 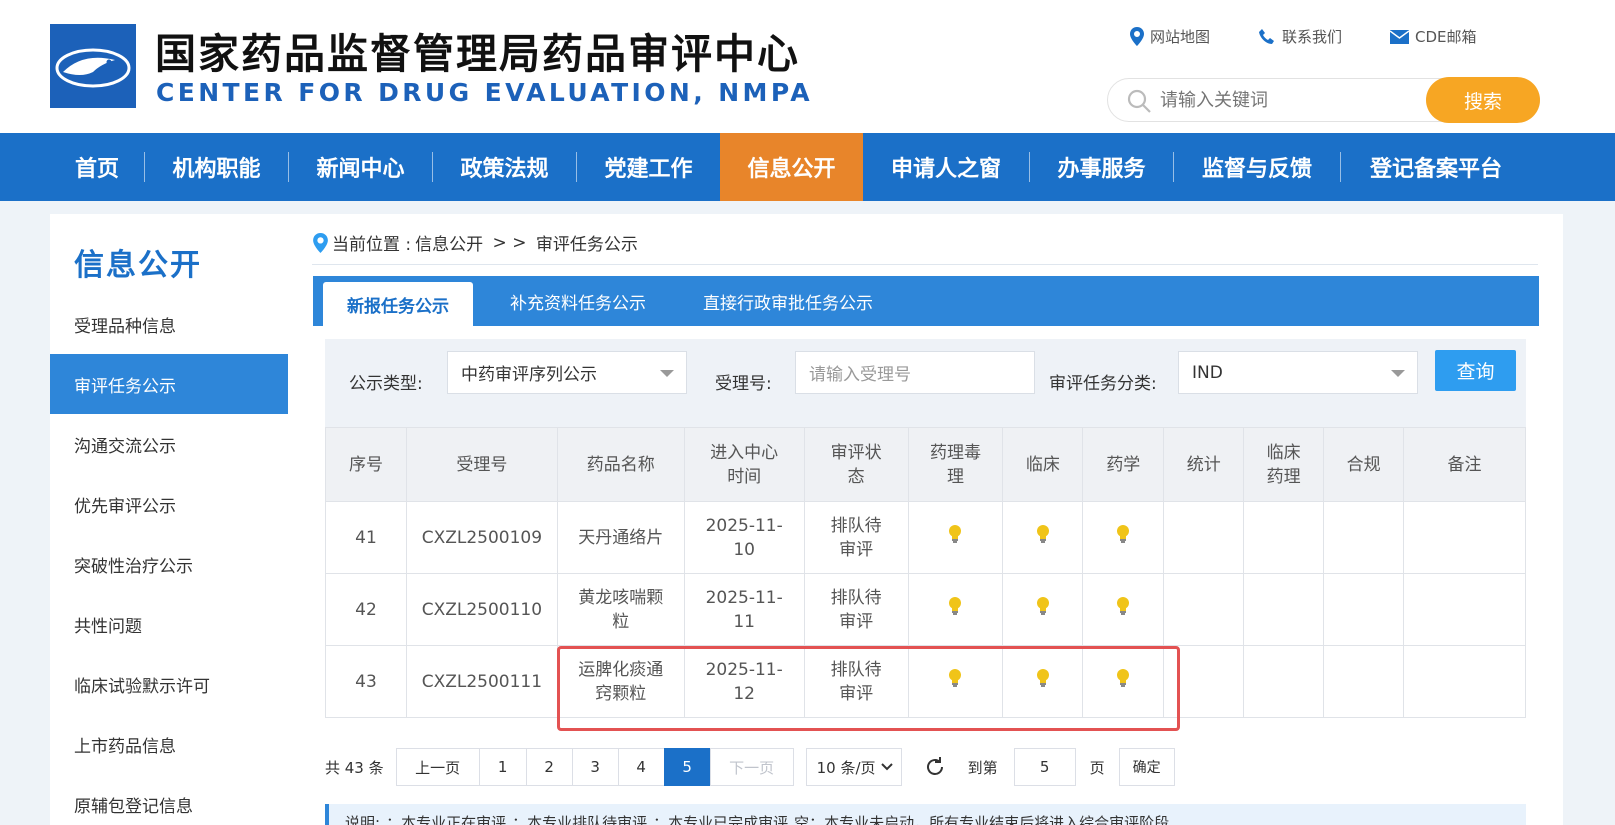 I want to click on legend-item-reviewing: ：本专业正在审评, so click(x=446, y=819).